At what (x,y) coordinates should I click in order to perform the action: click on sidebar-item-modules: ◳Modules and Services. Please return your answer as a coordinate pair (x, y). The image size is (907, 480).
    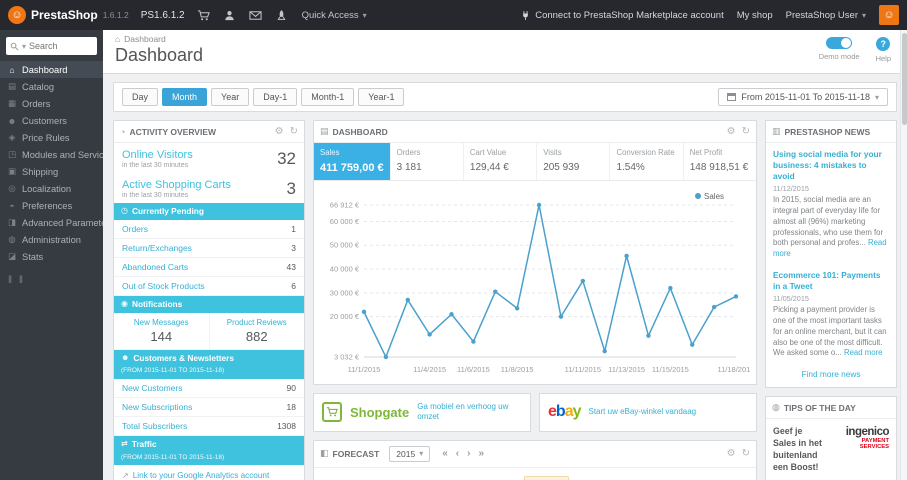
    Looking at the image, I should click on (51, 154).